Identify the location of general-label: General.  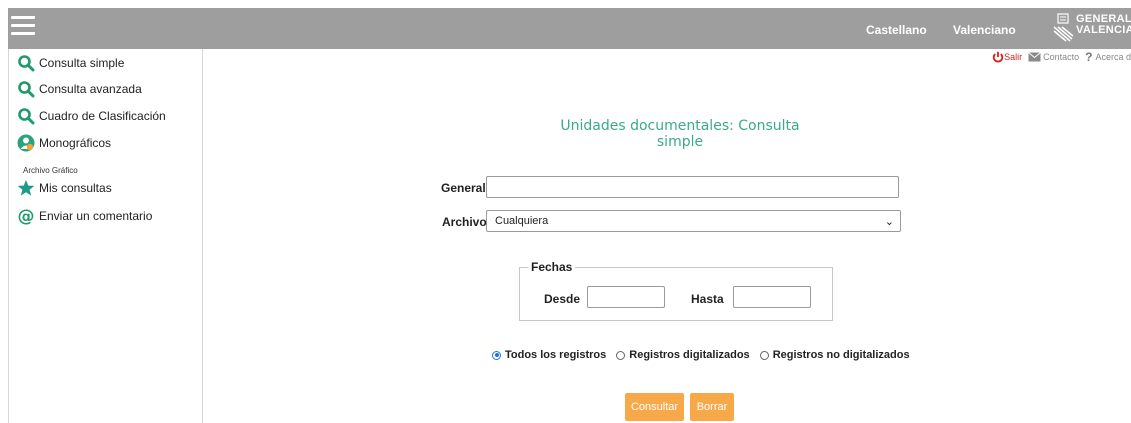
(463, 188).